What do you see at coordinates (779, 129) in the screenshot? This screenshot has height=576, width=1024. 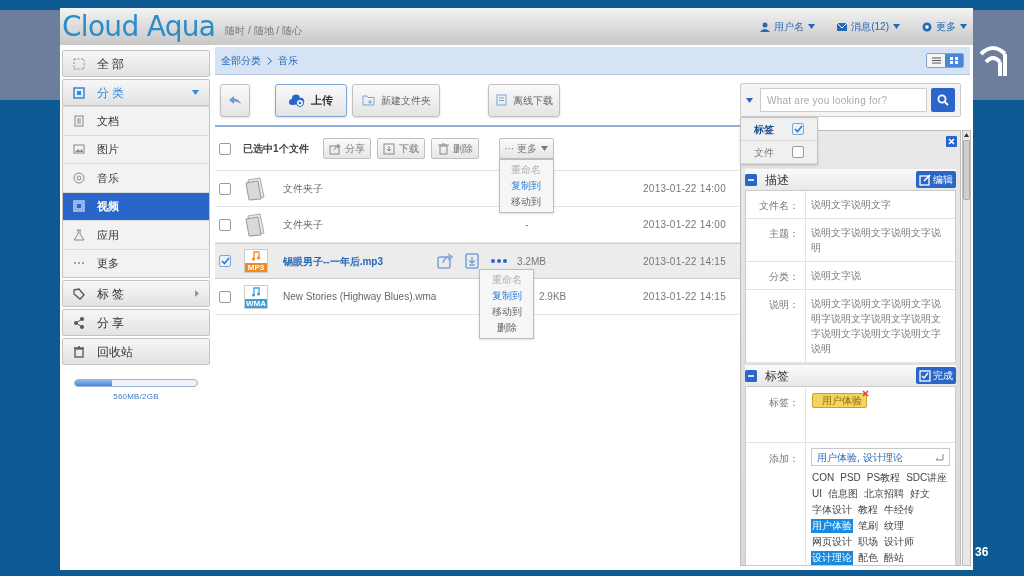 I see `scope-option: 标签` at bounding box center [779, 129].